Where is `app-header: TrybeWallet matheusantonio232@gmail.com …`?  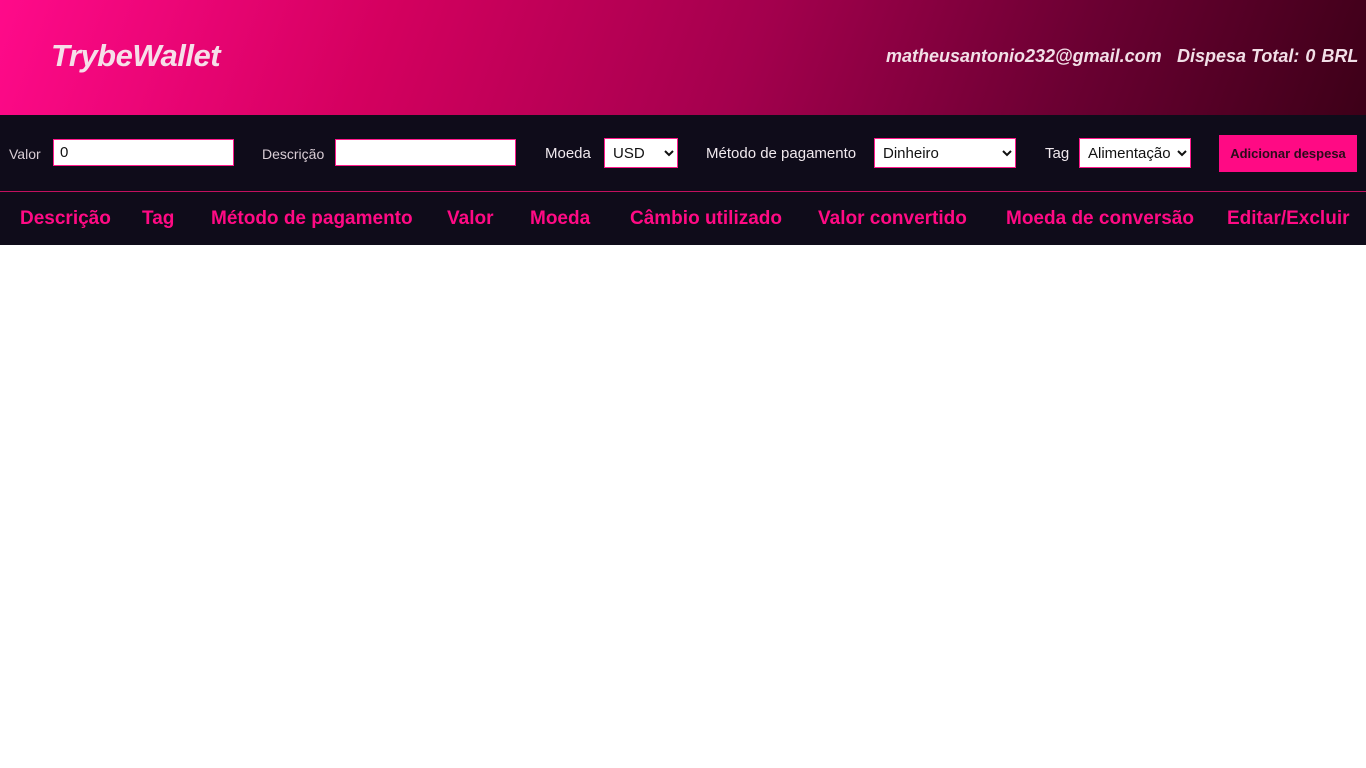
app-header: TrybeWallet matheusantonio232@gmail.com … is located at coordinates (683, 57).